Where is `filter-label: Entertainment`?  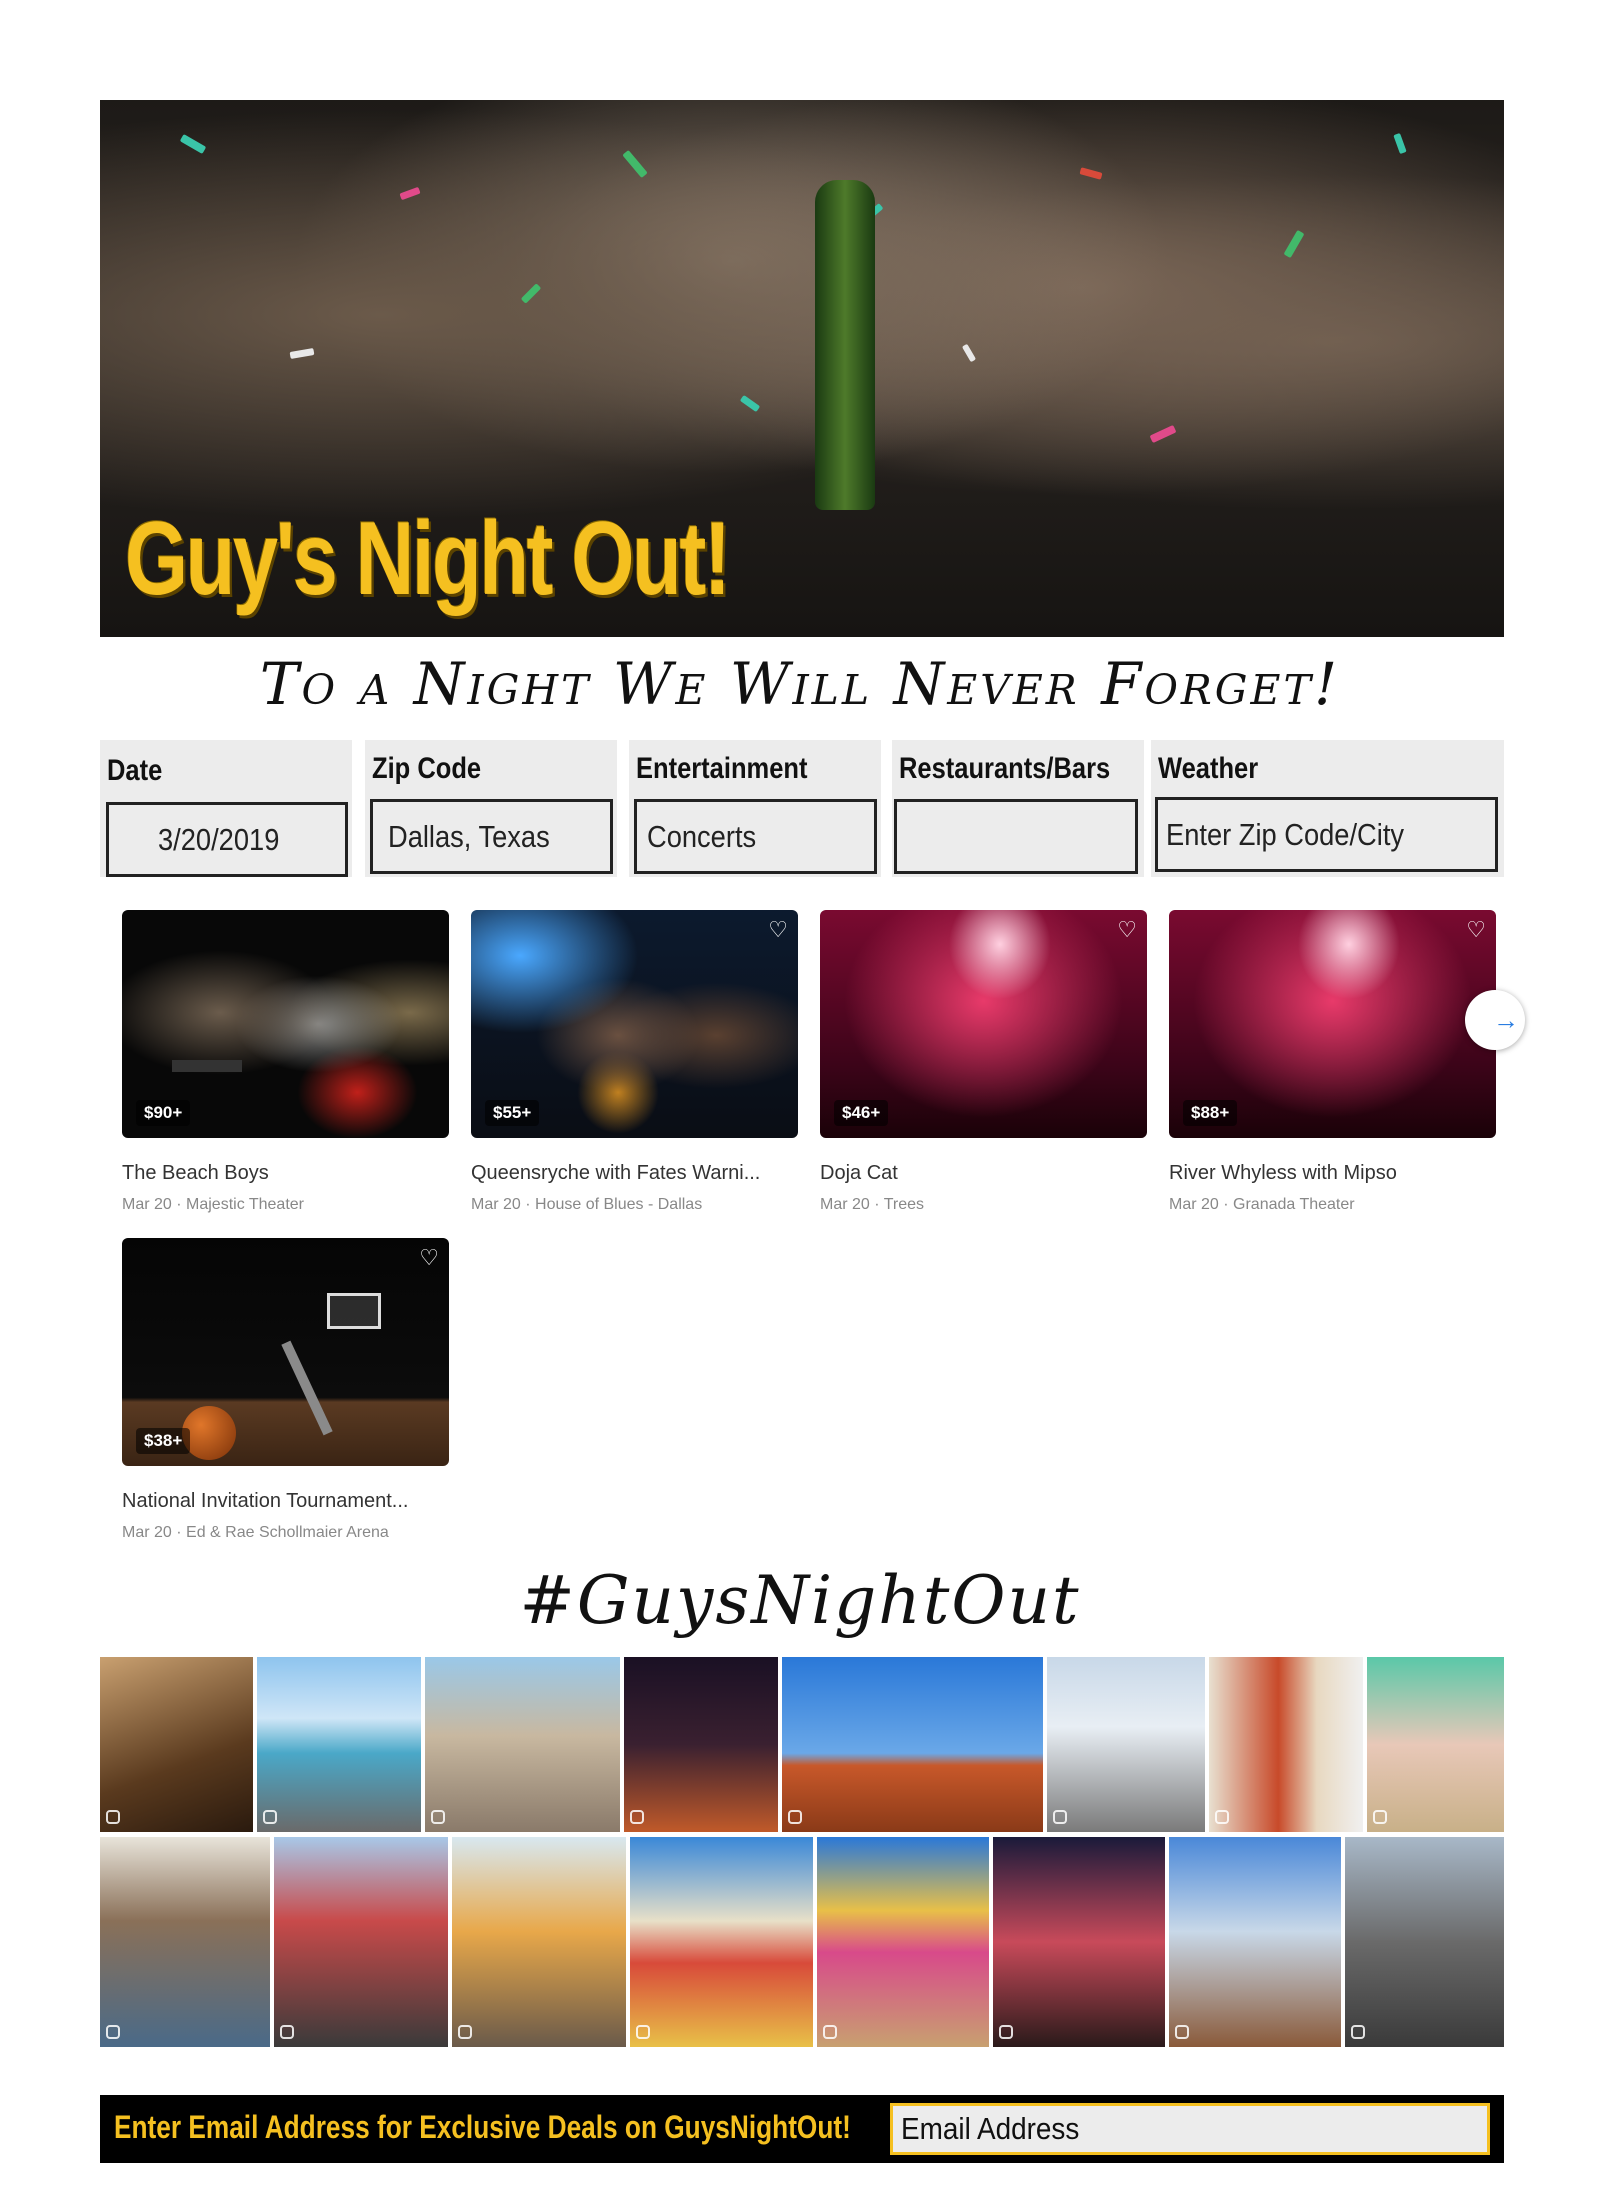 filter-label: Entertainment is located at coordinates (722, 768).